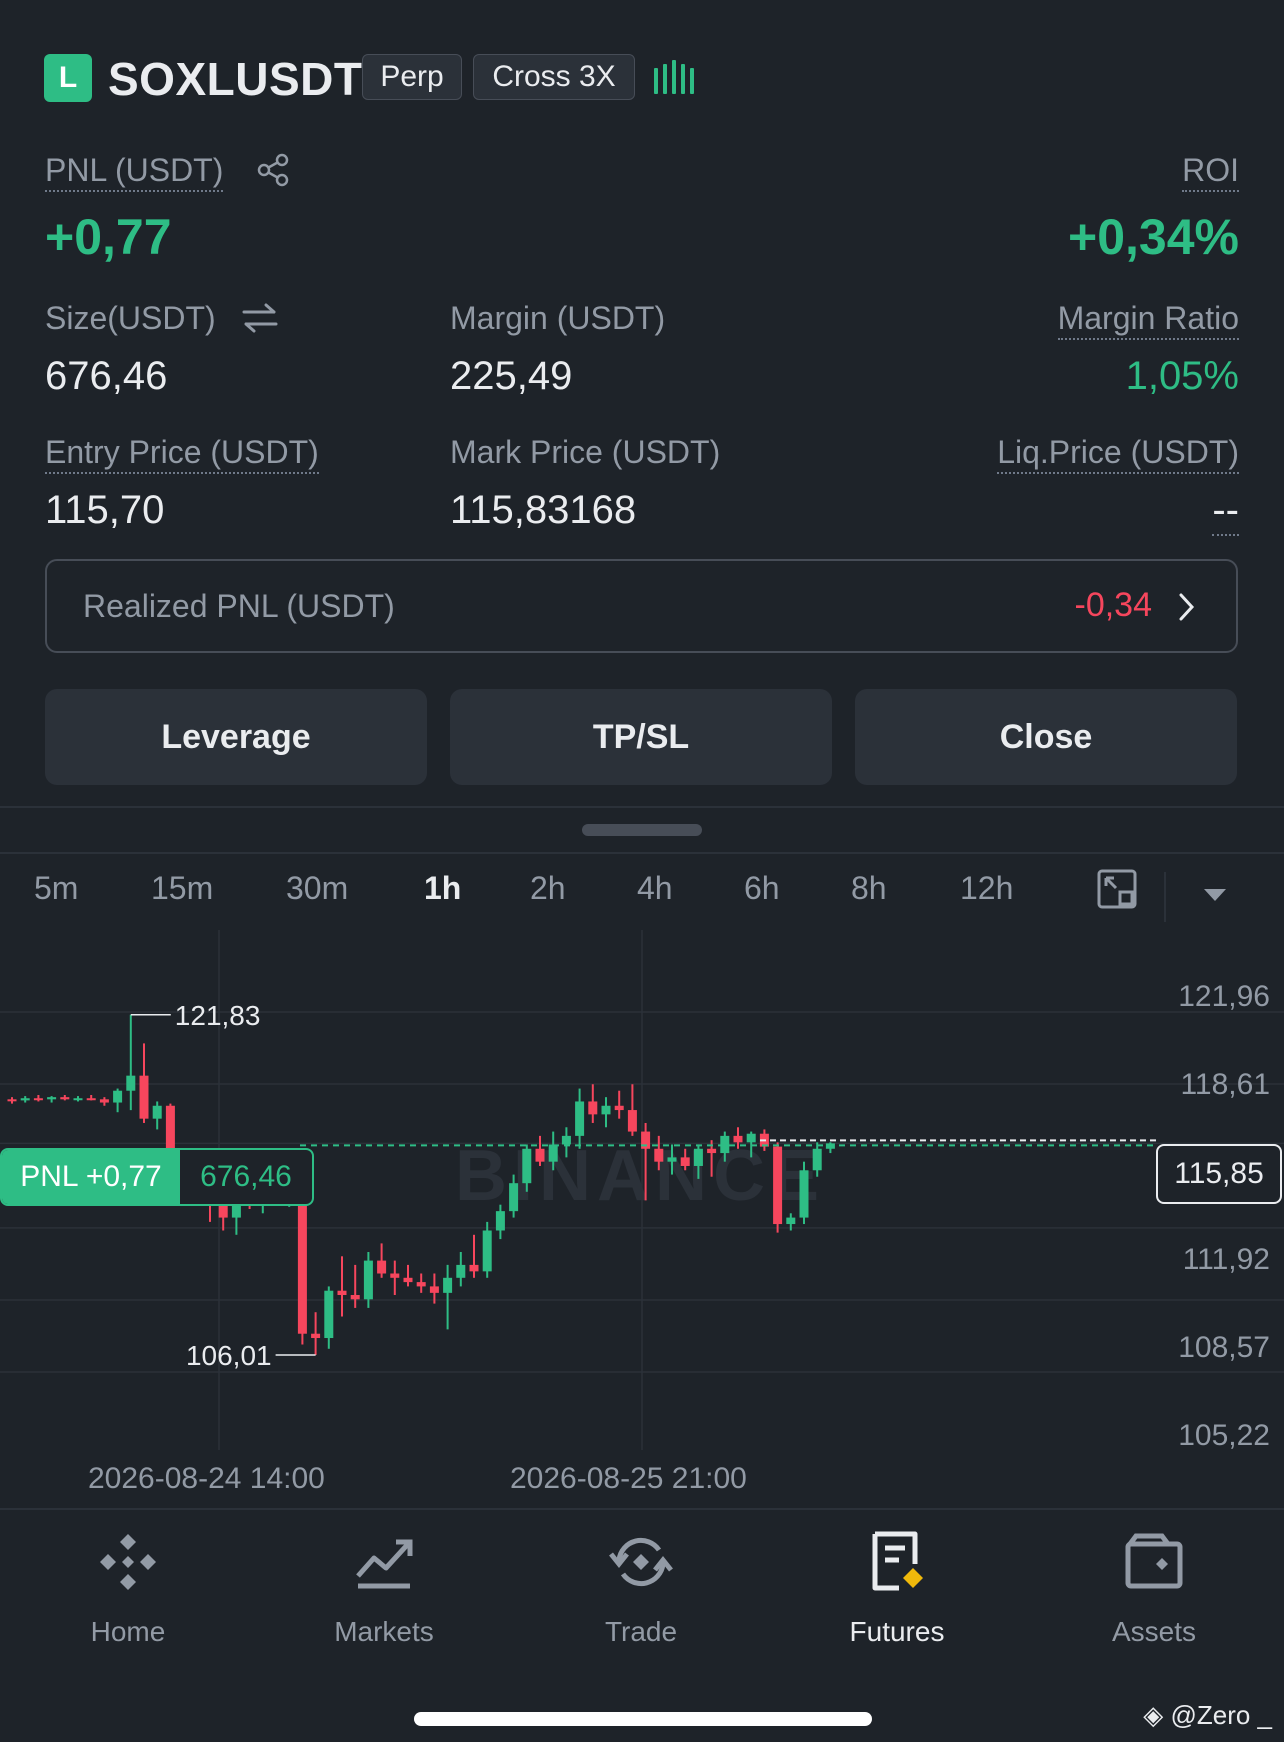 This screenshot has width=1284, height=1742. I want to click on tab-12h: 12h, so click(986, 888).